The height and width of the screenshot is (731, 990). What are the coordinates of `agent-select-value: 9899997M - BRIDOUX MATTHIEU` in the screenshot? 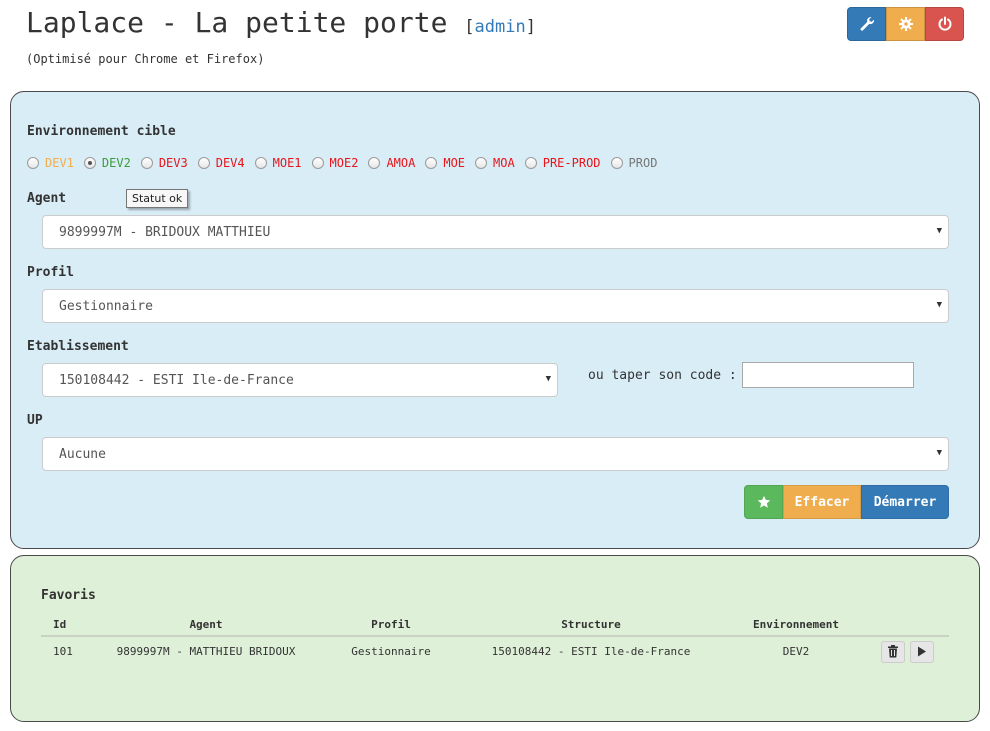 It's located at (165, 232).